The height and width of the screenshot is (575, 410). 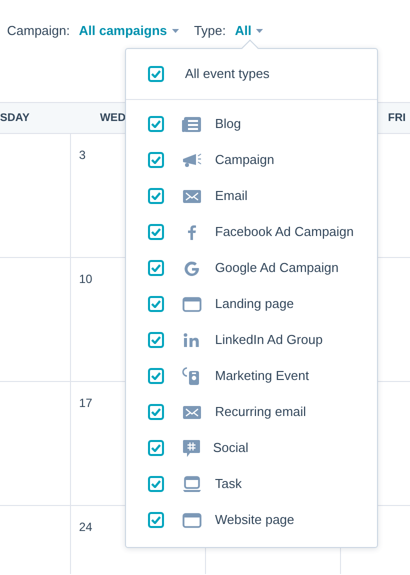 What do you see at coordinates (85, 403) in the screenshot?
I see `day-number: 17` at bounding box center [85, 403].